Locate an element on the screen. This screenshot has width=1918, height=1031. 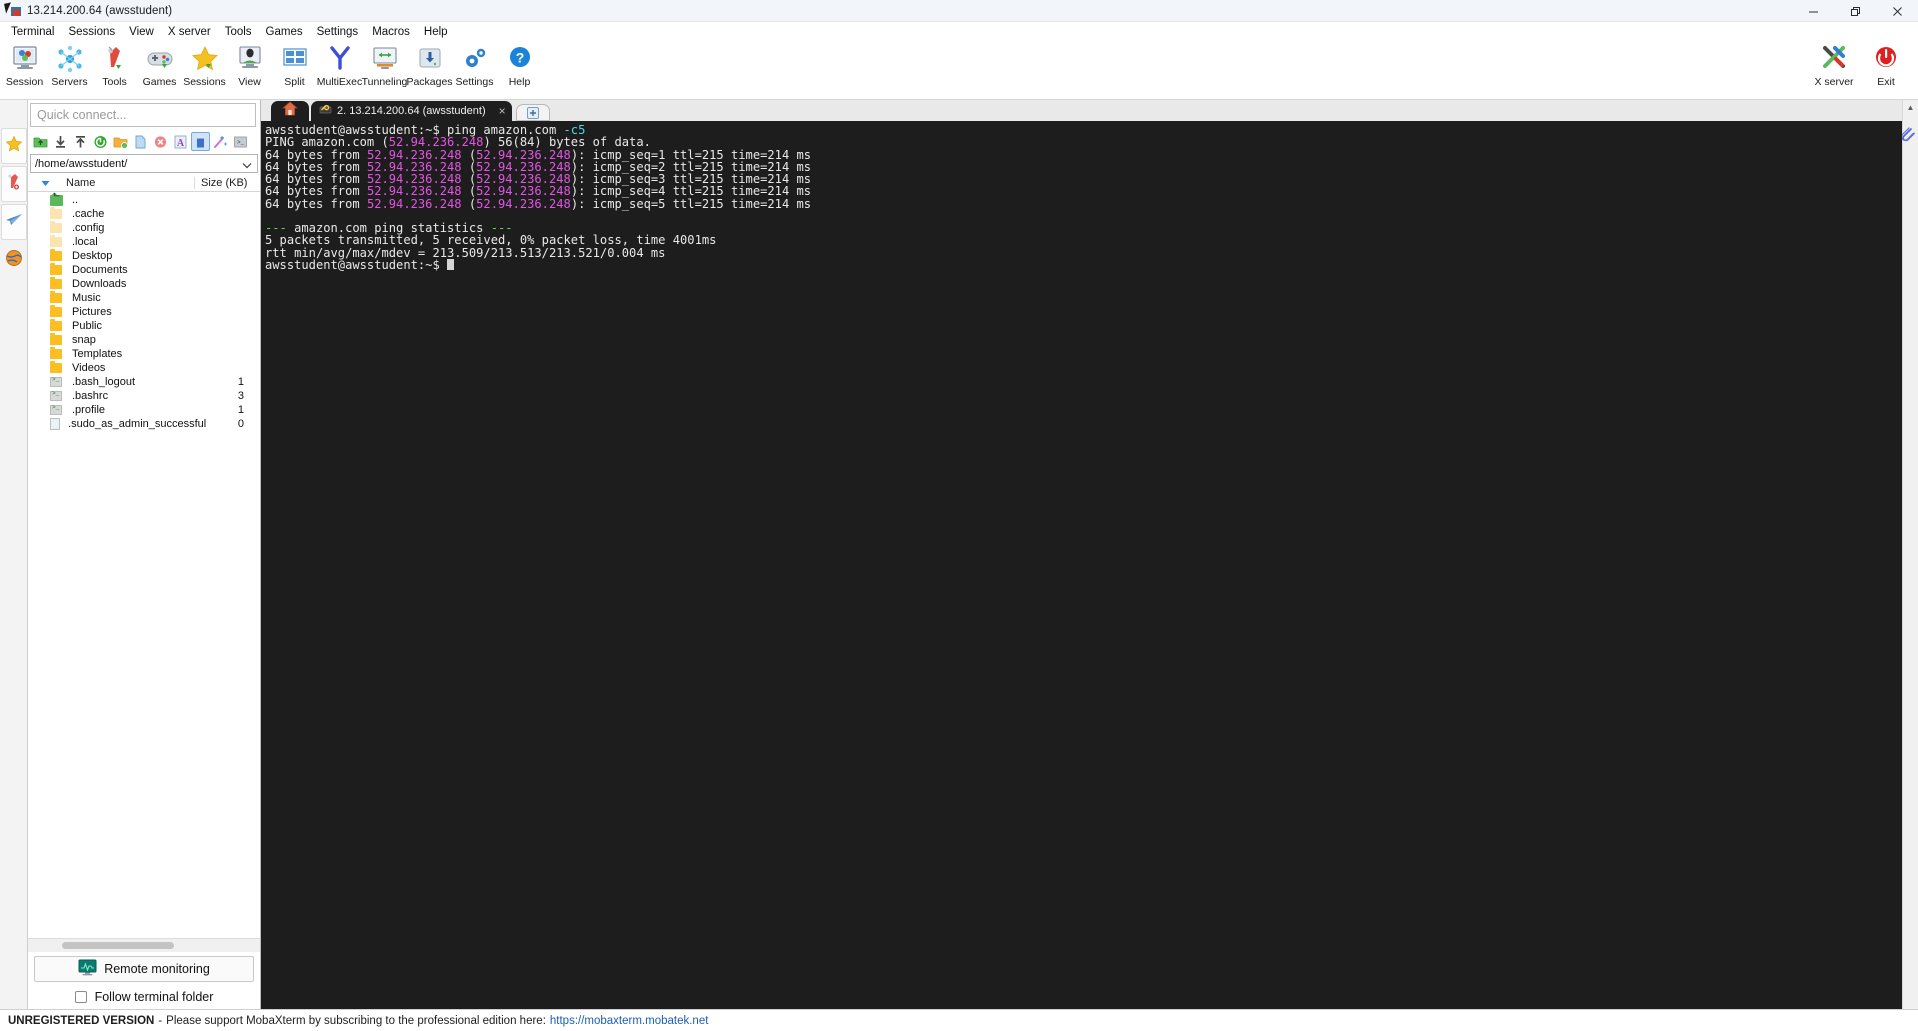
text-a-icon: A is located at coordinates (180, 141).